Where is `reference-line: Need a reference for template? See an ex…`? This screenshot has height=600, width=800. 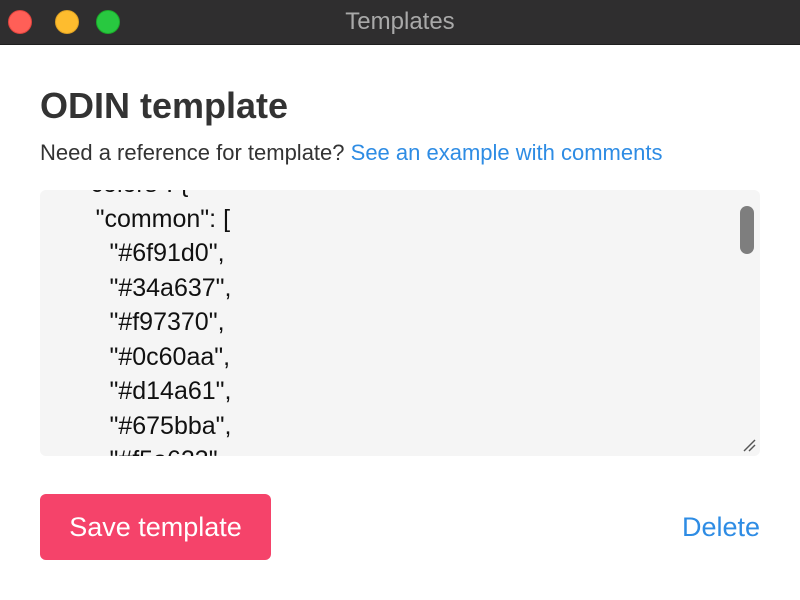 reference-line: Need a reference for template? See an ex… is located at coordinates (351, 153).